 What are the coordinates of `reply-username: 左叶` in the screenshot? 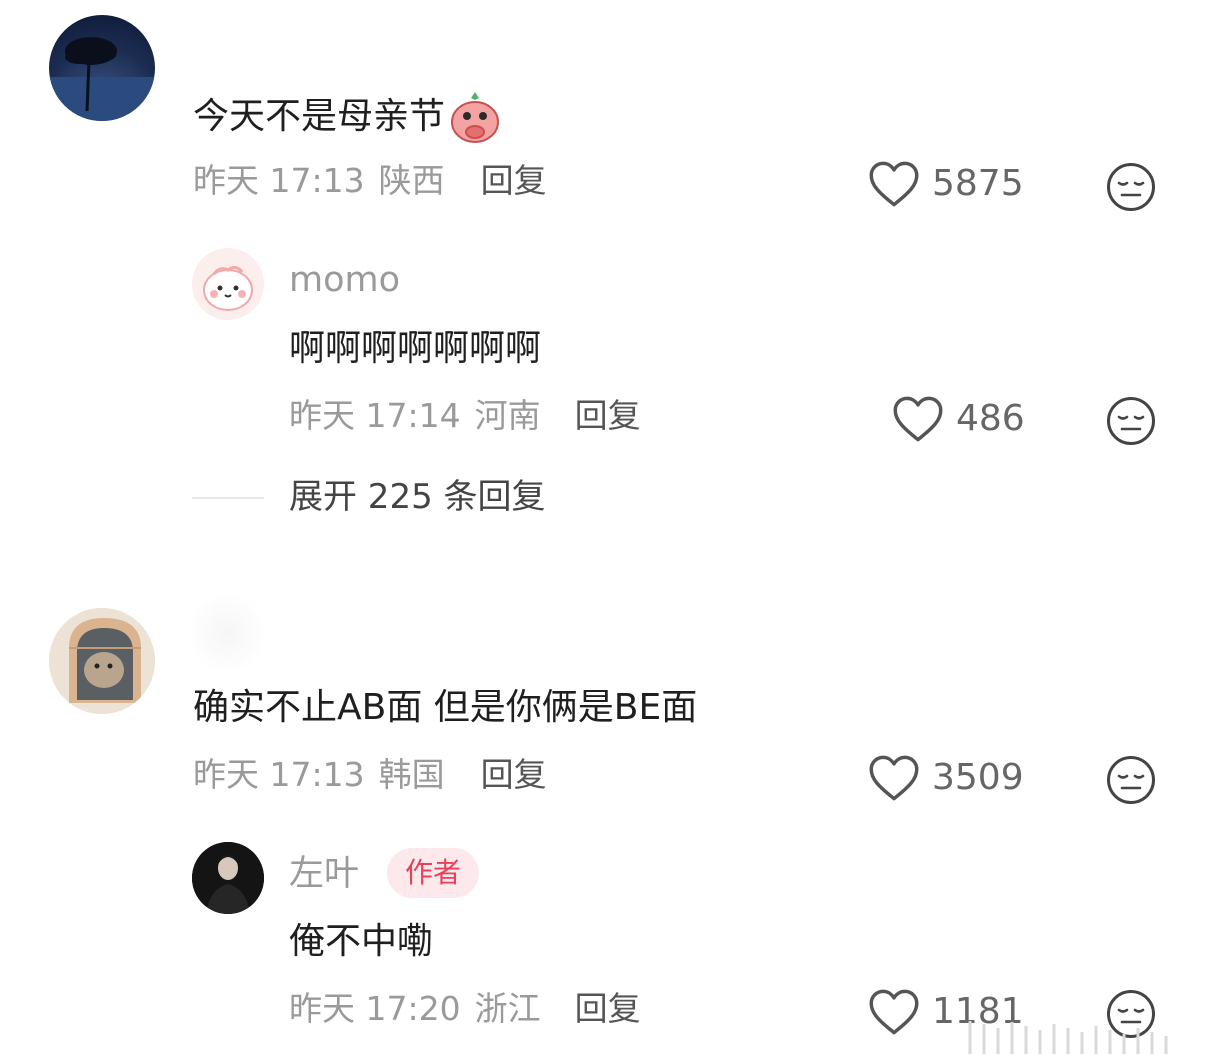 It's located at (324, 874).